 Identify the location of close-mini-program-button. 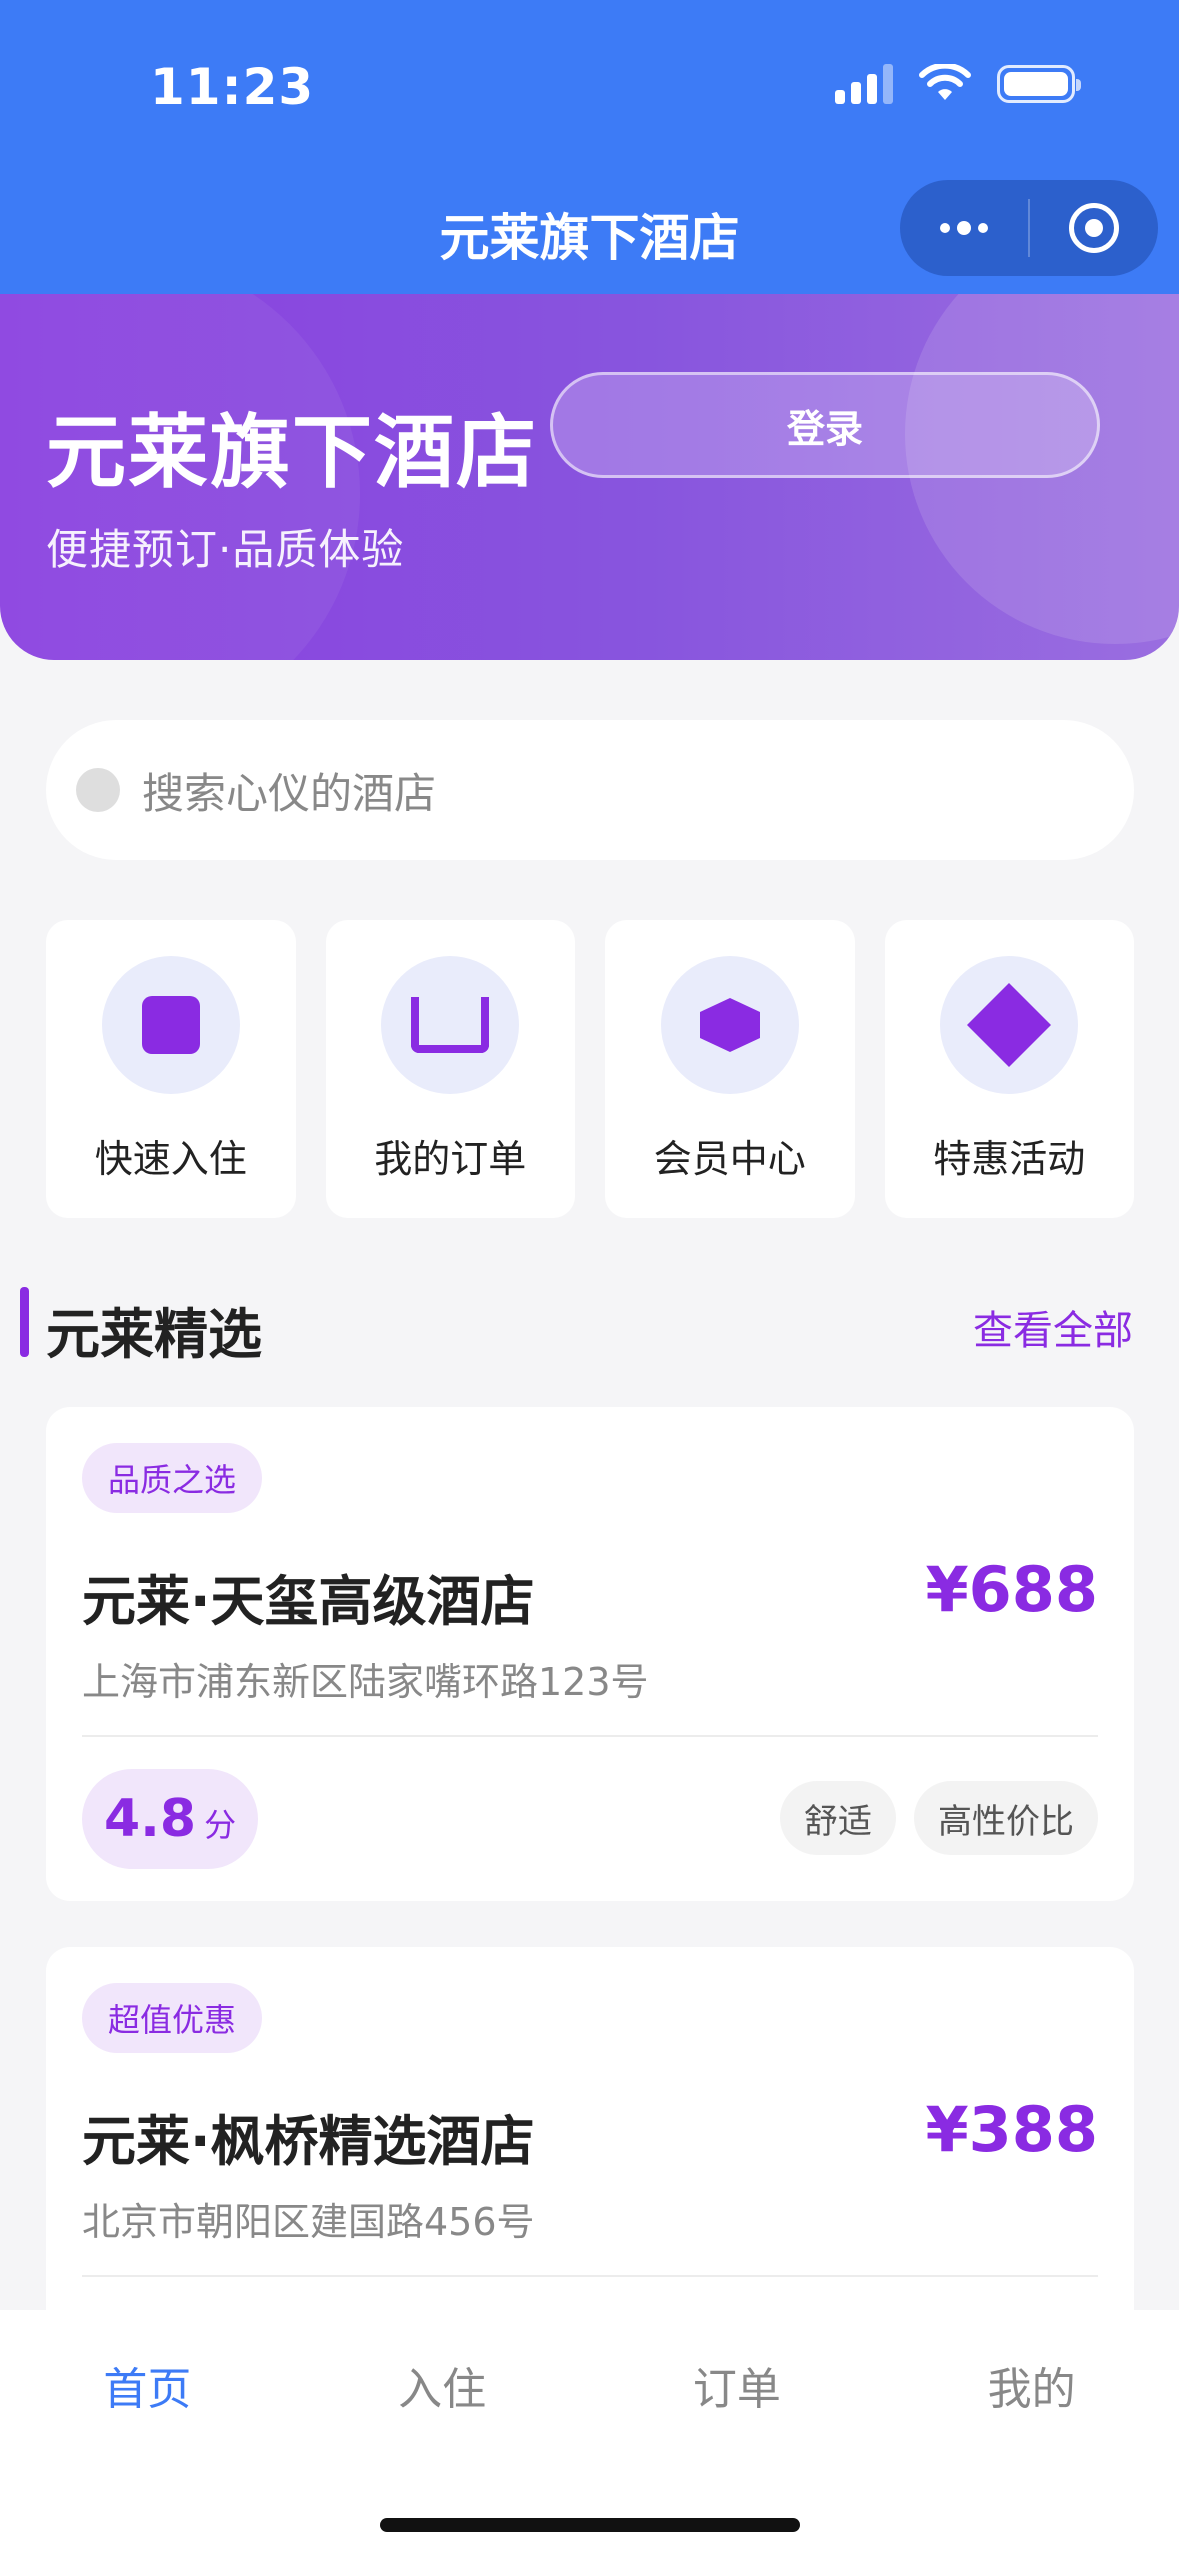
(1094, 228).